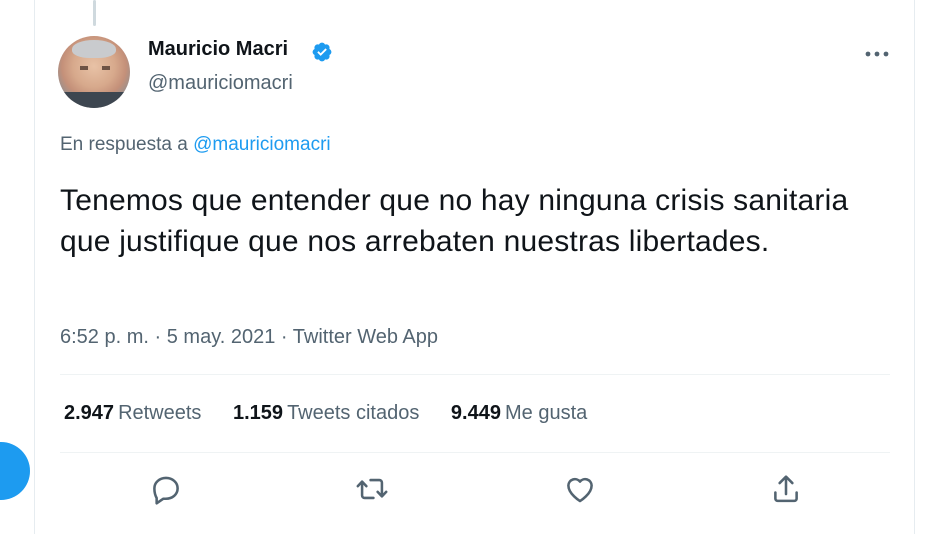 This screenshot has width=950, height=534. Describe the element at coordinates (166, 489) in the screenshot. I see `reply-icon` at that location.